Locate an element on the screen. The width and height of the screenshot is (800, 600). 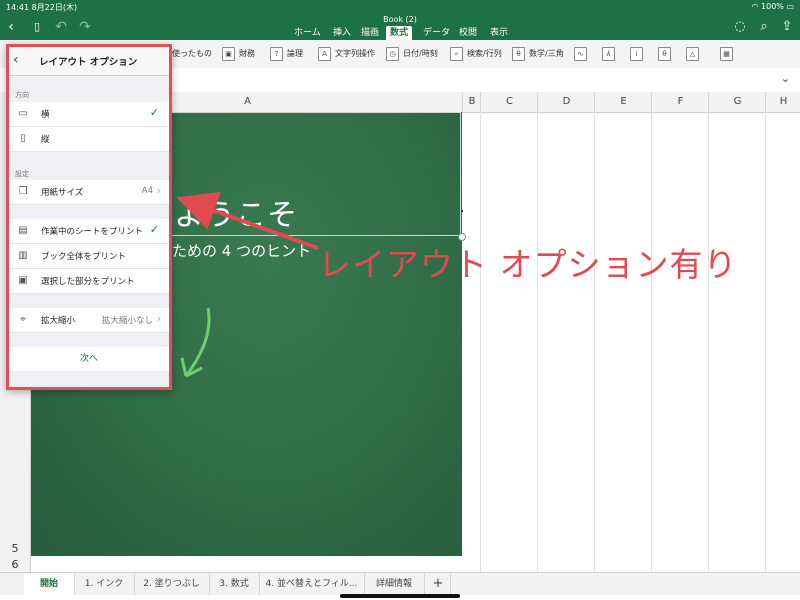
status-time: 14:41 8月22日(木) is located at coordinates (42, 7).